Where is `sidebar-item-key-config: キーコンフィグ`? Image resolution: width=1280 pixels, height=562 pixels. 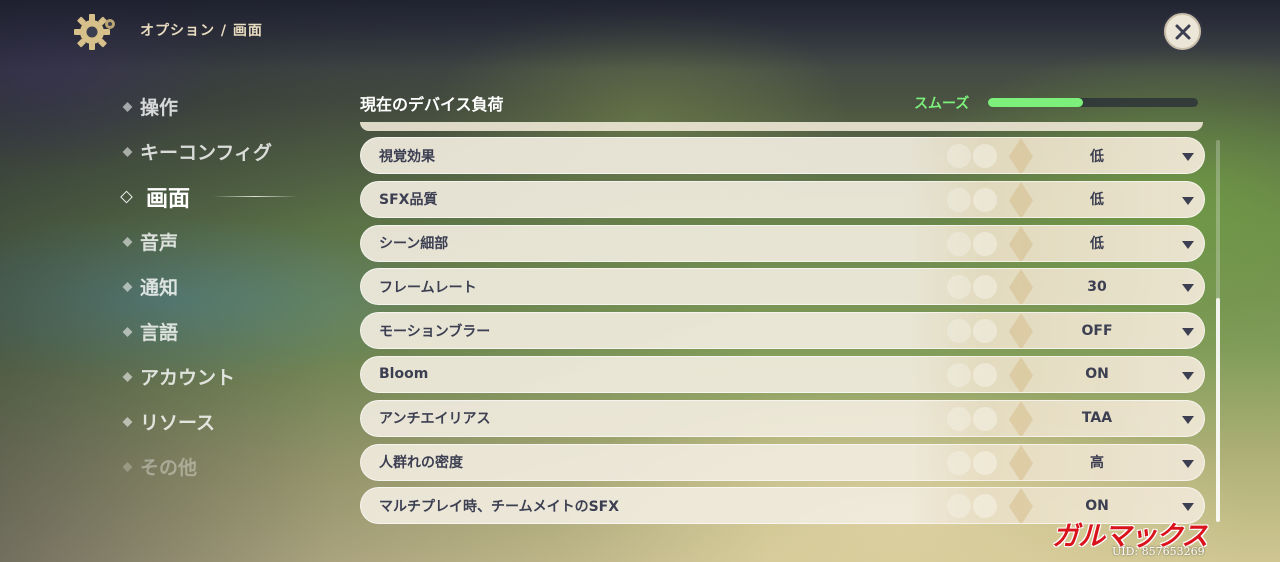 sidebar-item-key-config: キーコンフィグ is located at coordinates (230, 151).